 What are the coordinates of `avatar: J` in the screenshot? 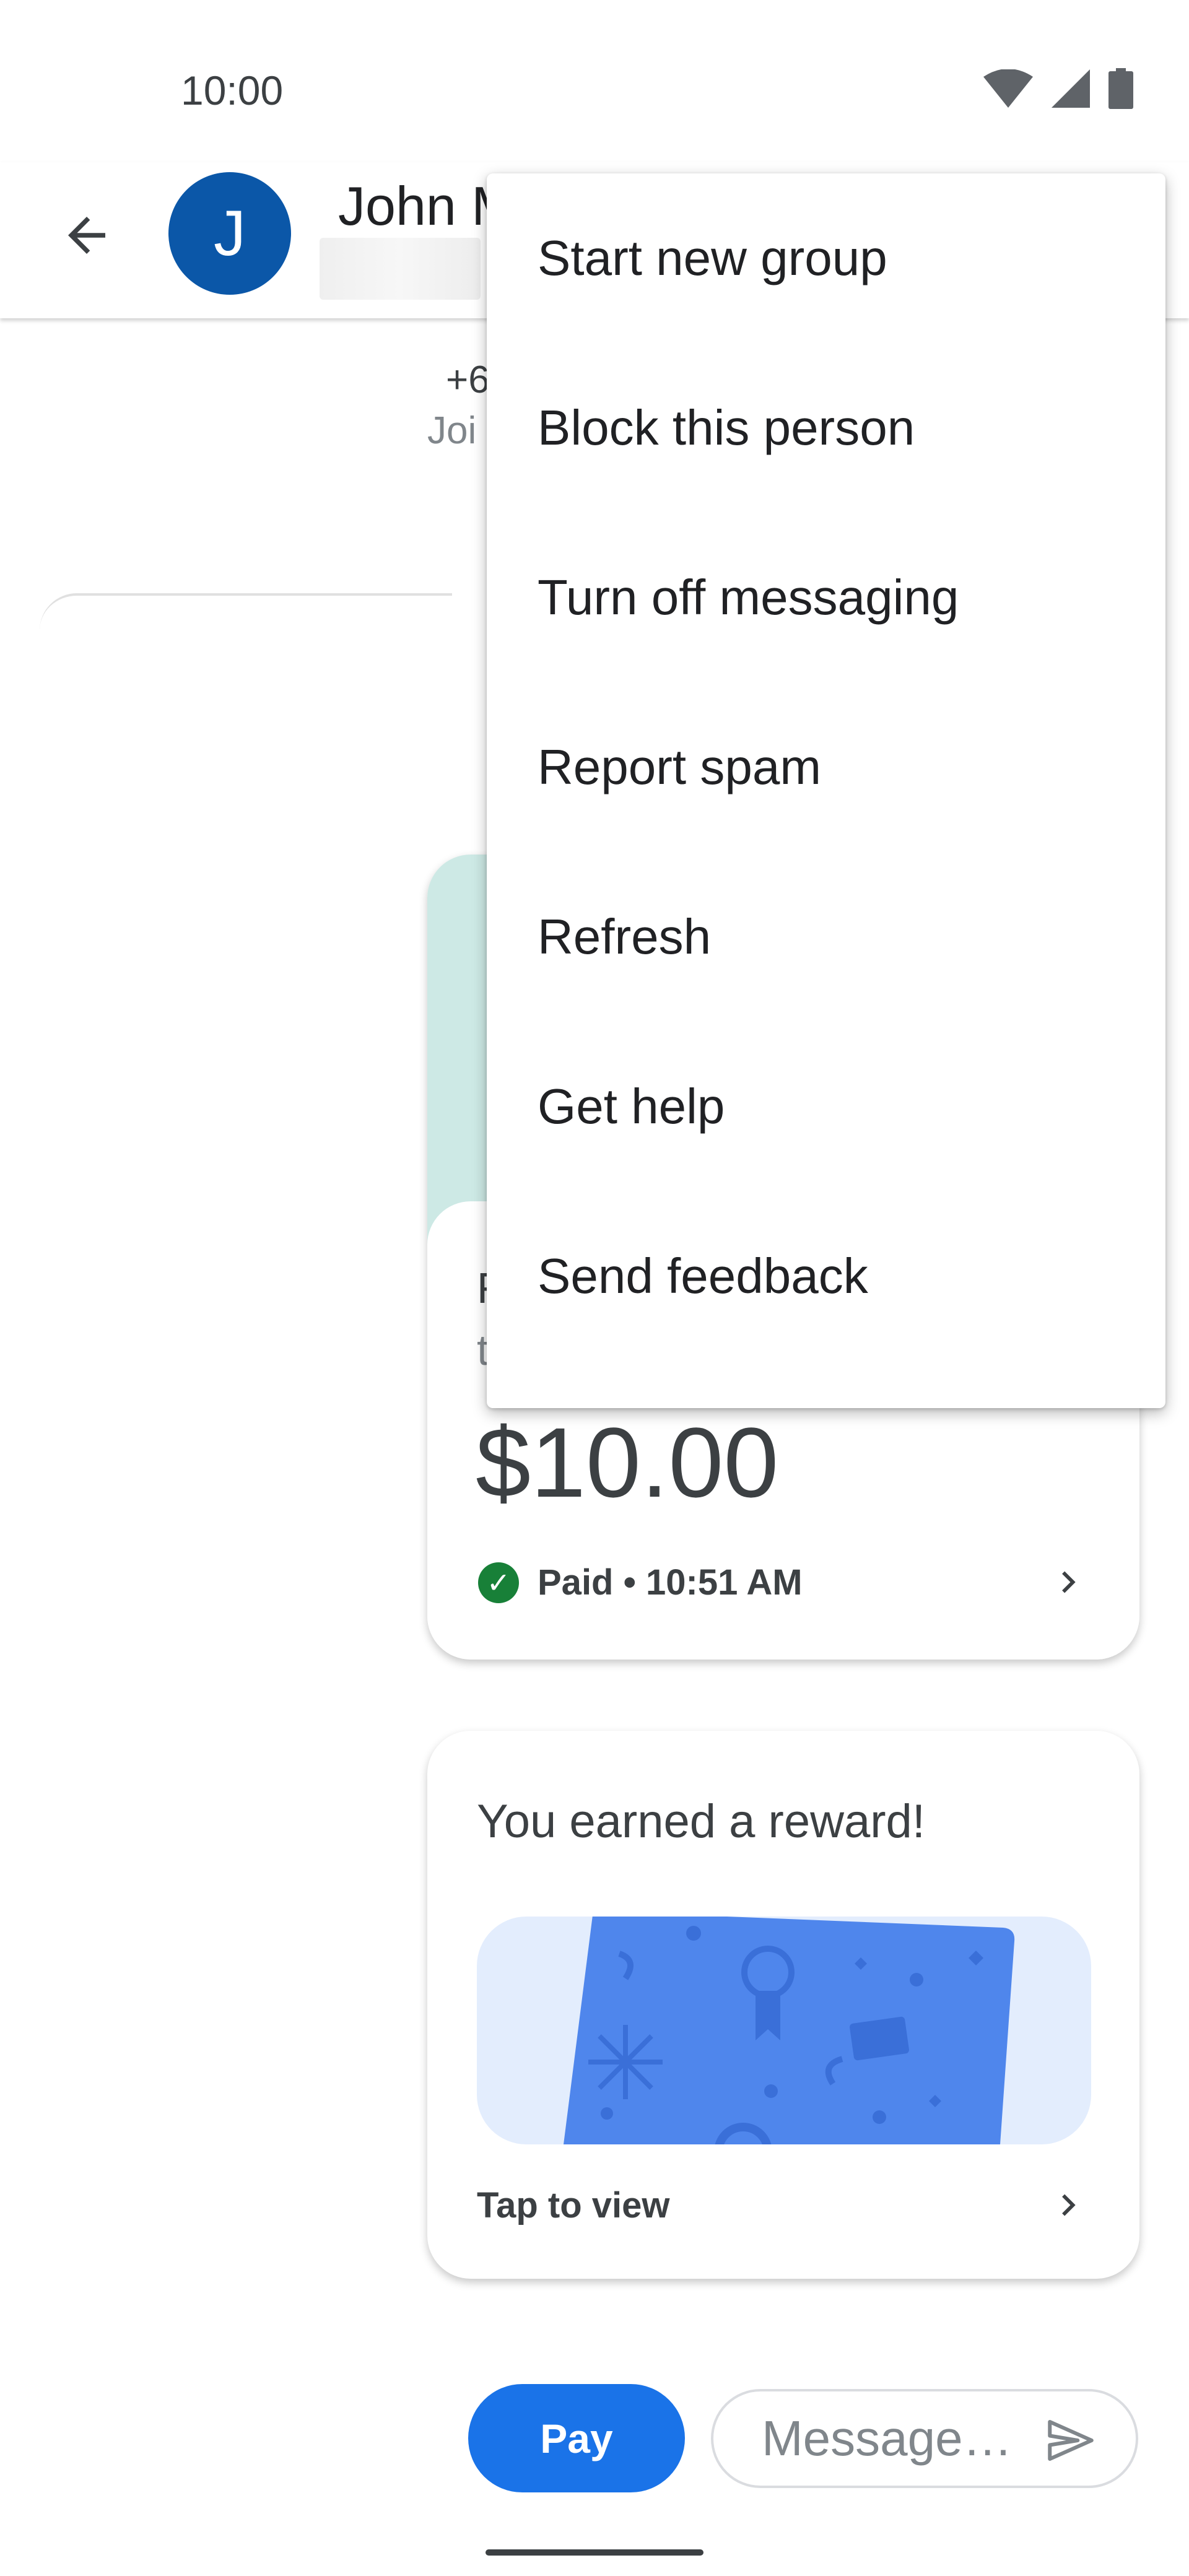 It's located at (229, 233).